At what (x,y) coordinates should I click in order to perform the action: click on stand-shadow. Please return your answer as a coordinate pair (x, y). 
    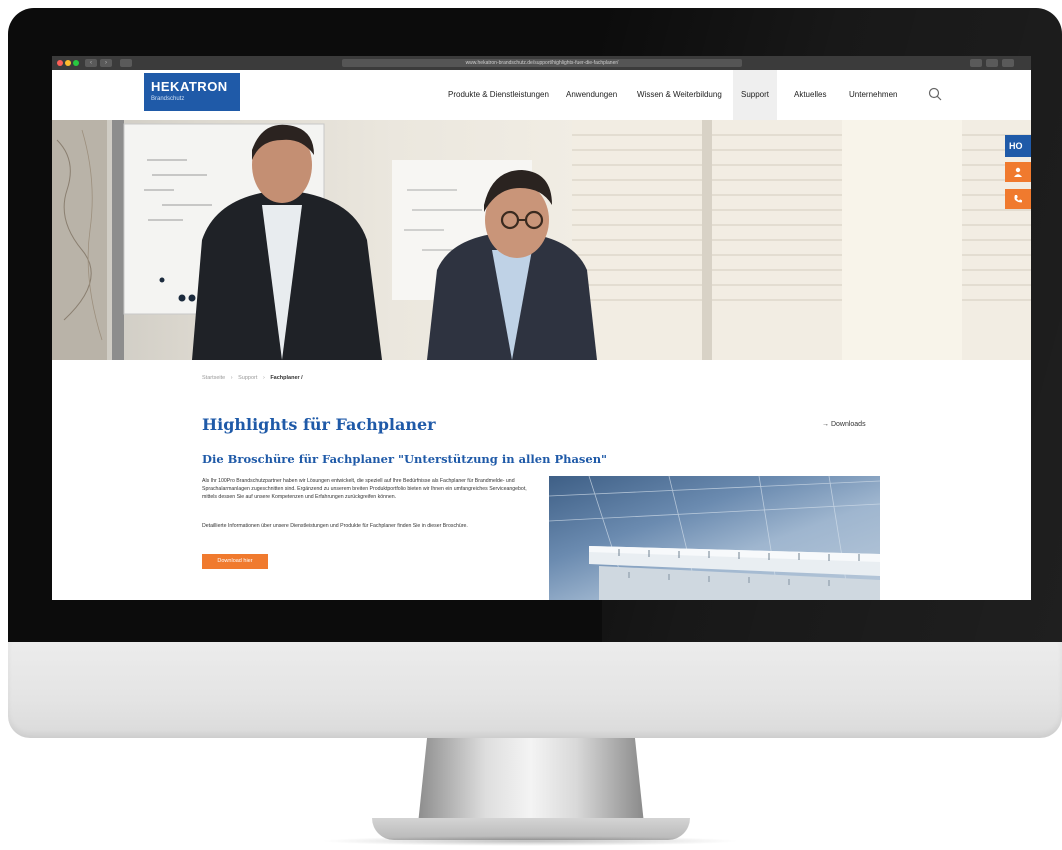
    Looking at the image, I should click on (530, 841).